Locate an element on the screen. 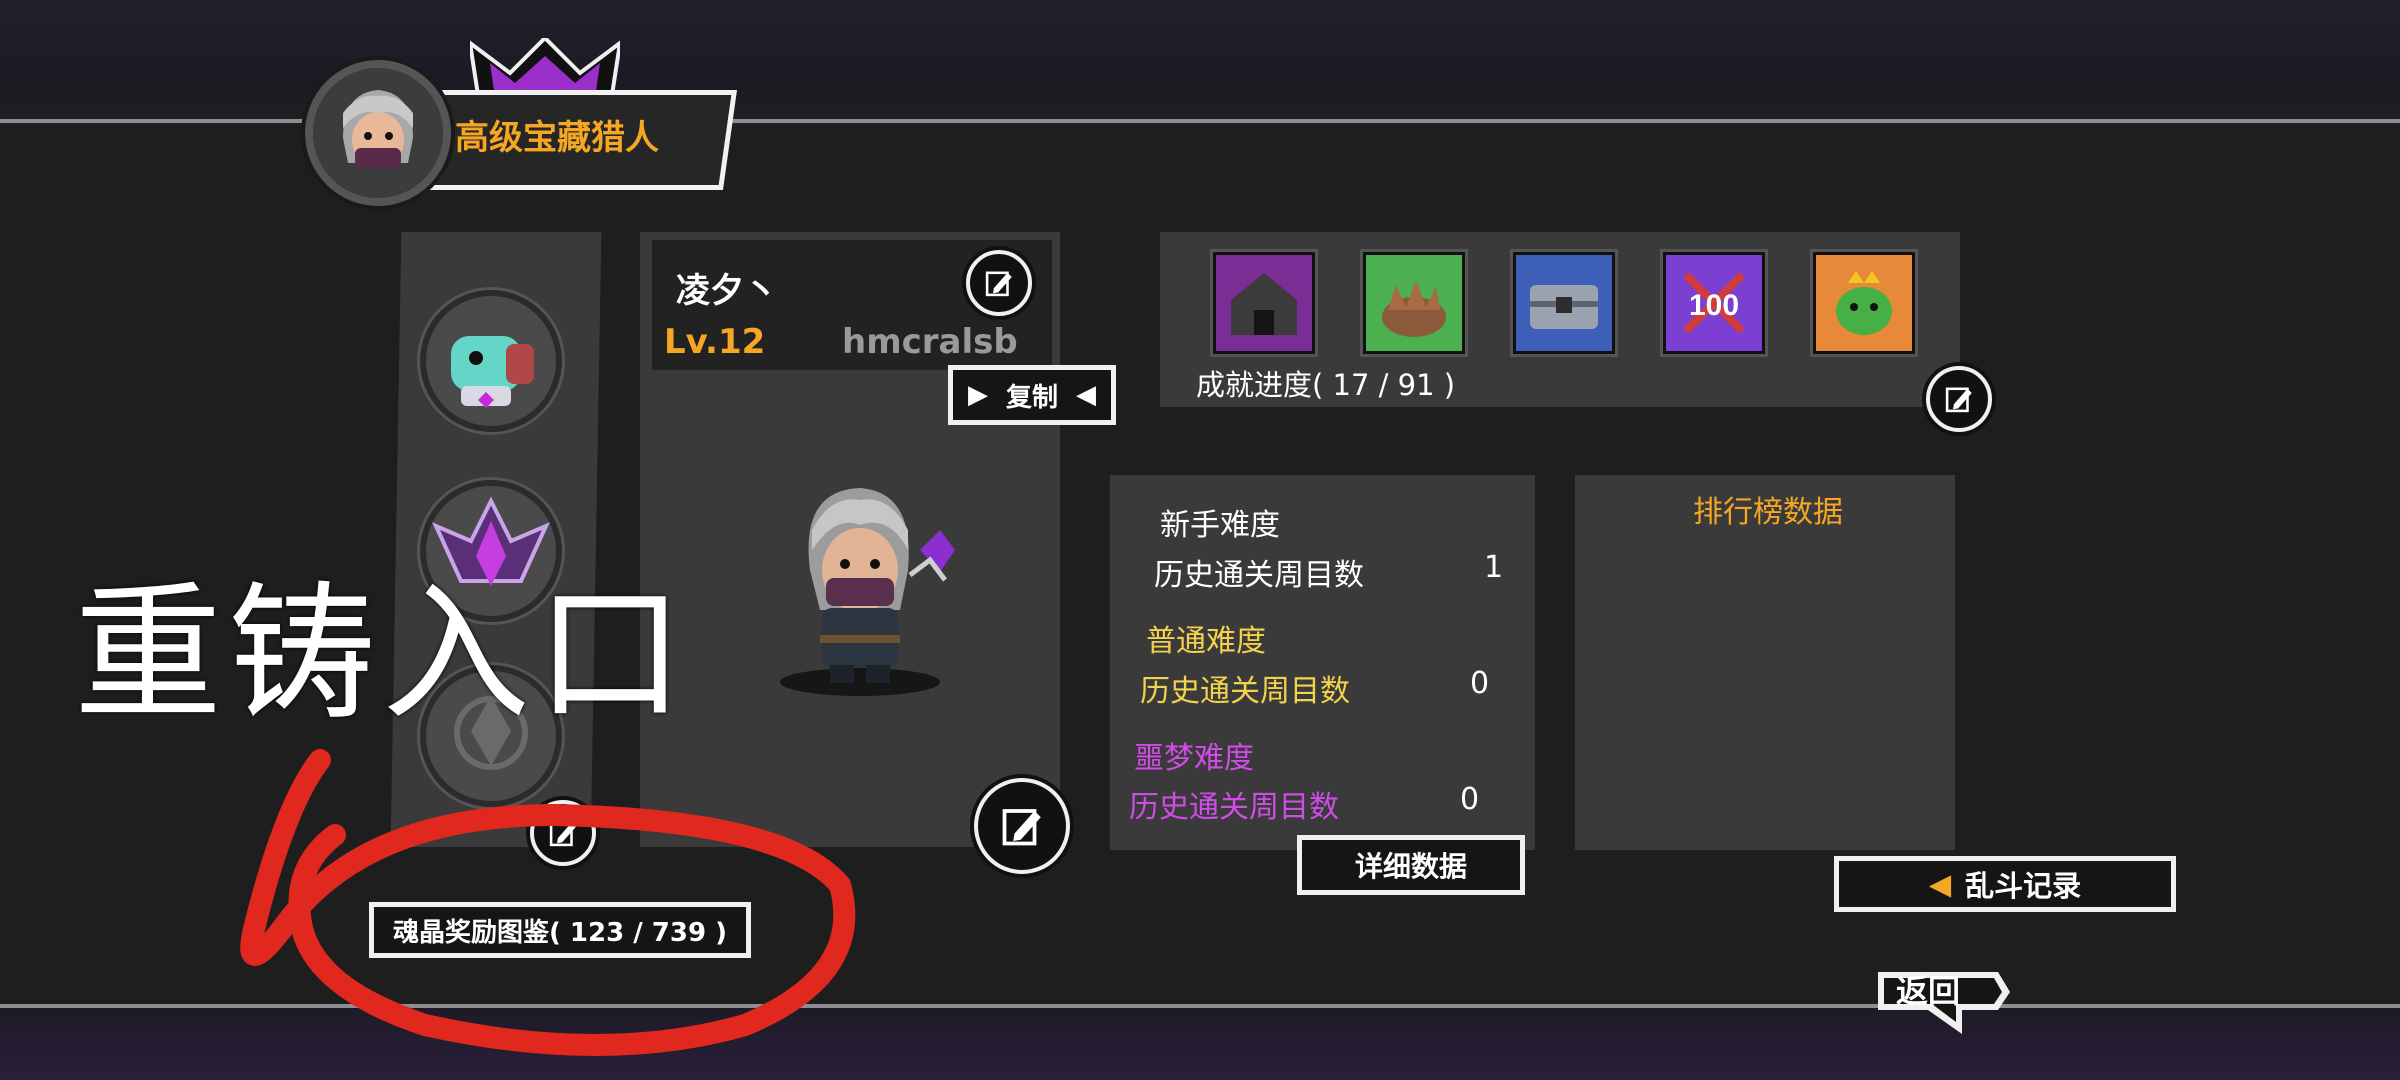 This screenshot has height=1080, width=2400. novice-clears-value: 1 is located at coordinates (1494, 567).